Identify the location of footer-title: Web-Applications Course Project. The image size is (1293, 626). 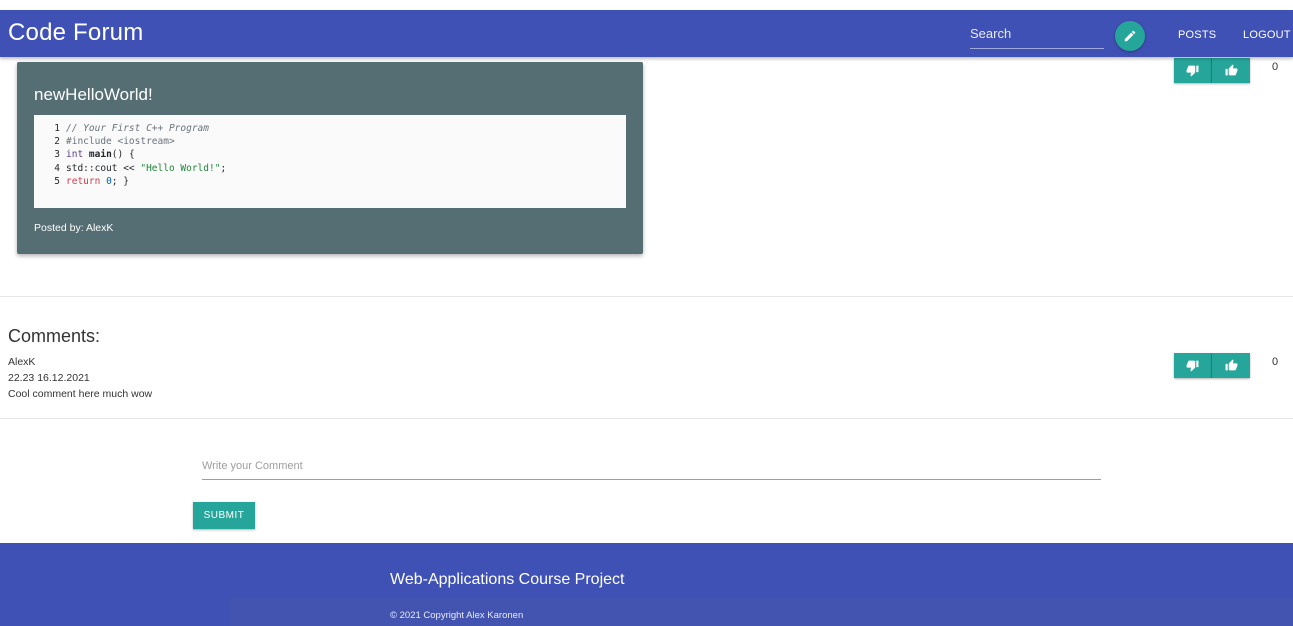
(507, 579).